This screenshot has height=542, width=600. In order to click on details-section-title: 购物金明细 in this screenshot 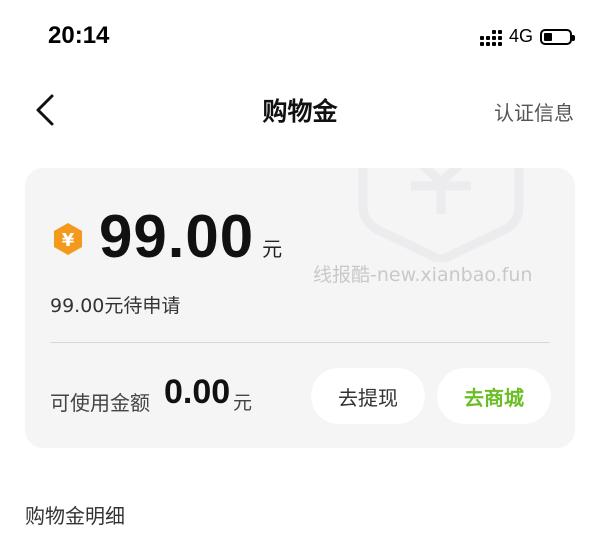, I will do `click(75, 516)`.